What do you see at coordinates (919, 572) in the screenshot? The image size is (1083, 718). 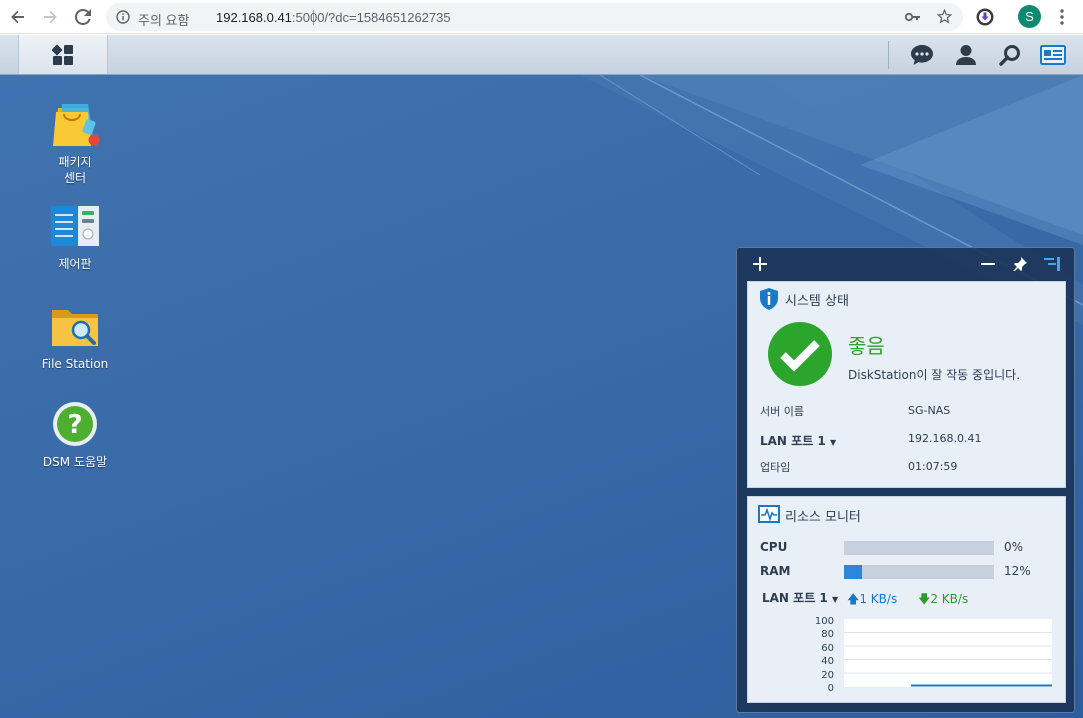 I see `ram-usage-bar` at bounding box center [919, 572].